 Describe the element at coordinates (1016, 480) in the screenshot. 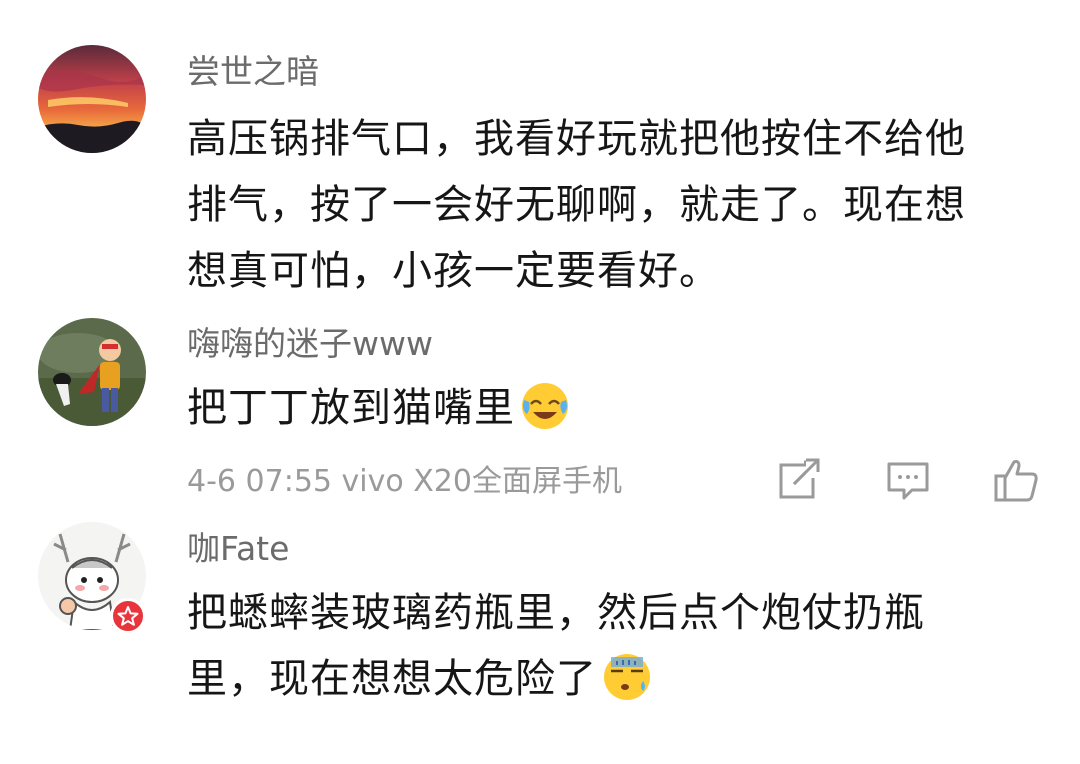

I see `like-icon` at that location.